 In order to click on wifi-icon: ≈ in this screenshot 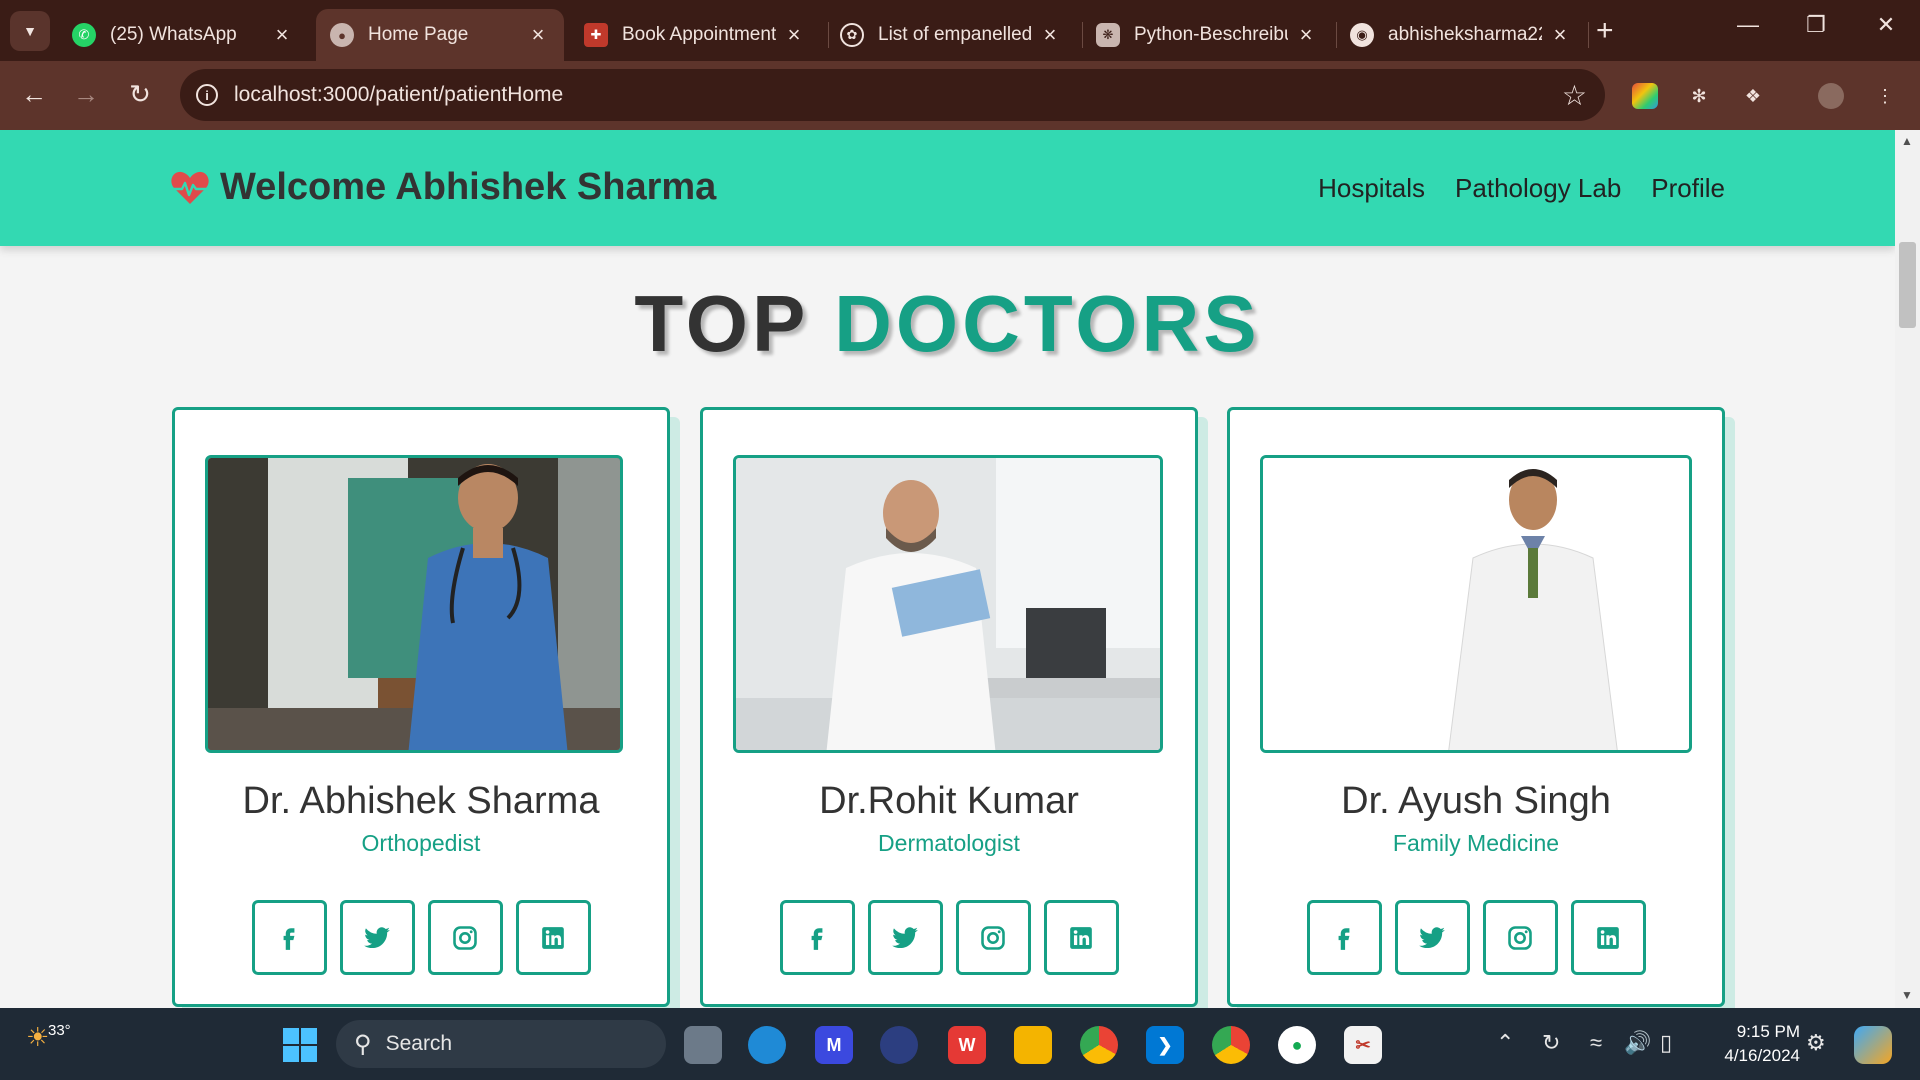, I will do `click(1596, 1043)`.